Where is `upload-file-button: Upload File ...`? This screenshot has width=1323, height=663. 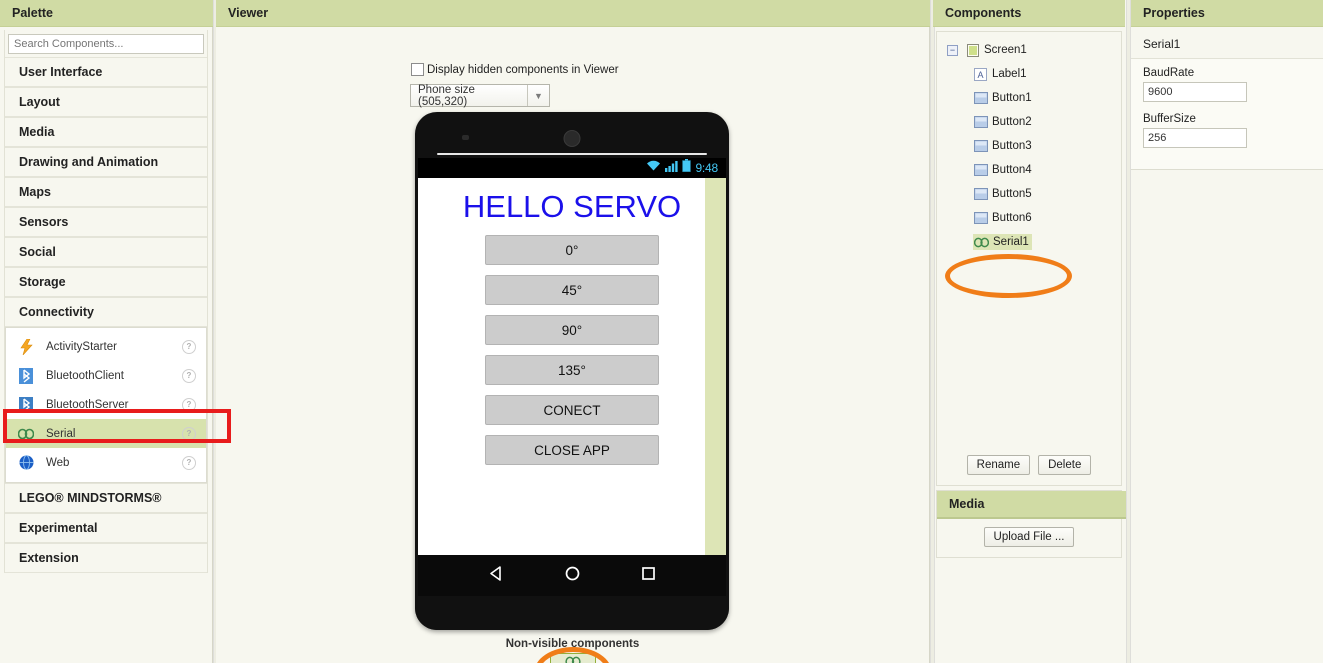 upload-file-button: Upload File ... is located at coordinates (1029, 537).